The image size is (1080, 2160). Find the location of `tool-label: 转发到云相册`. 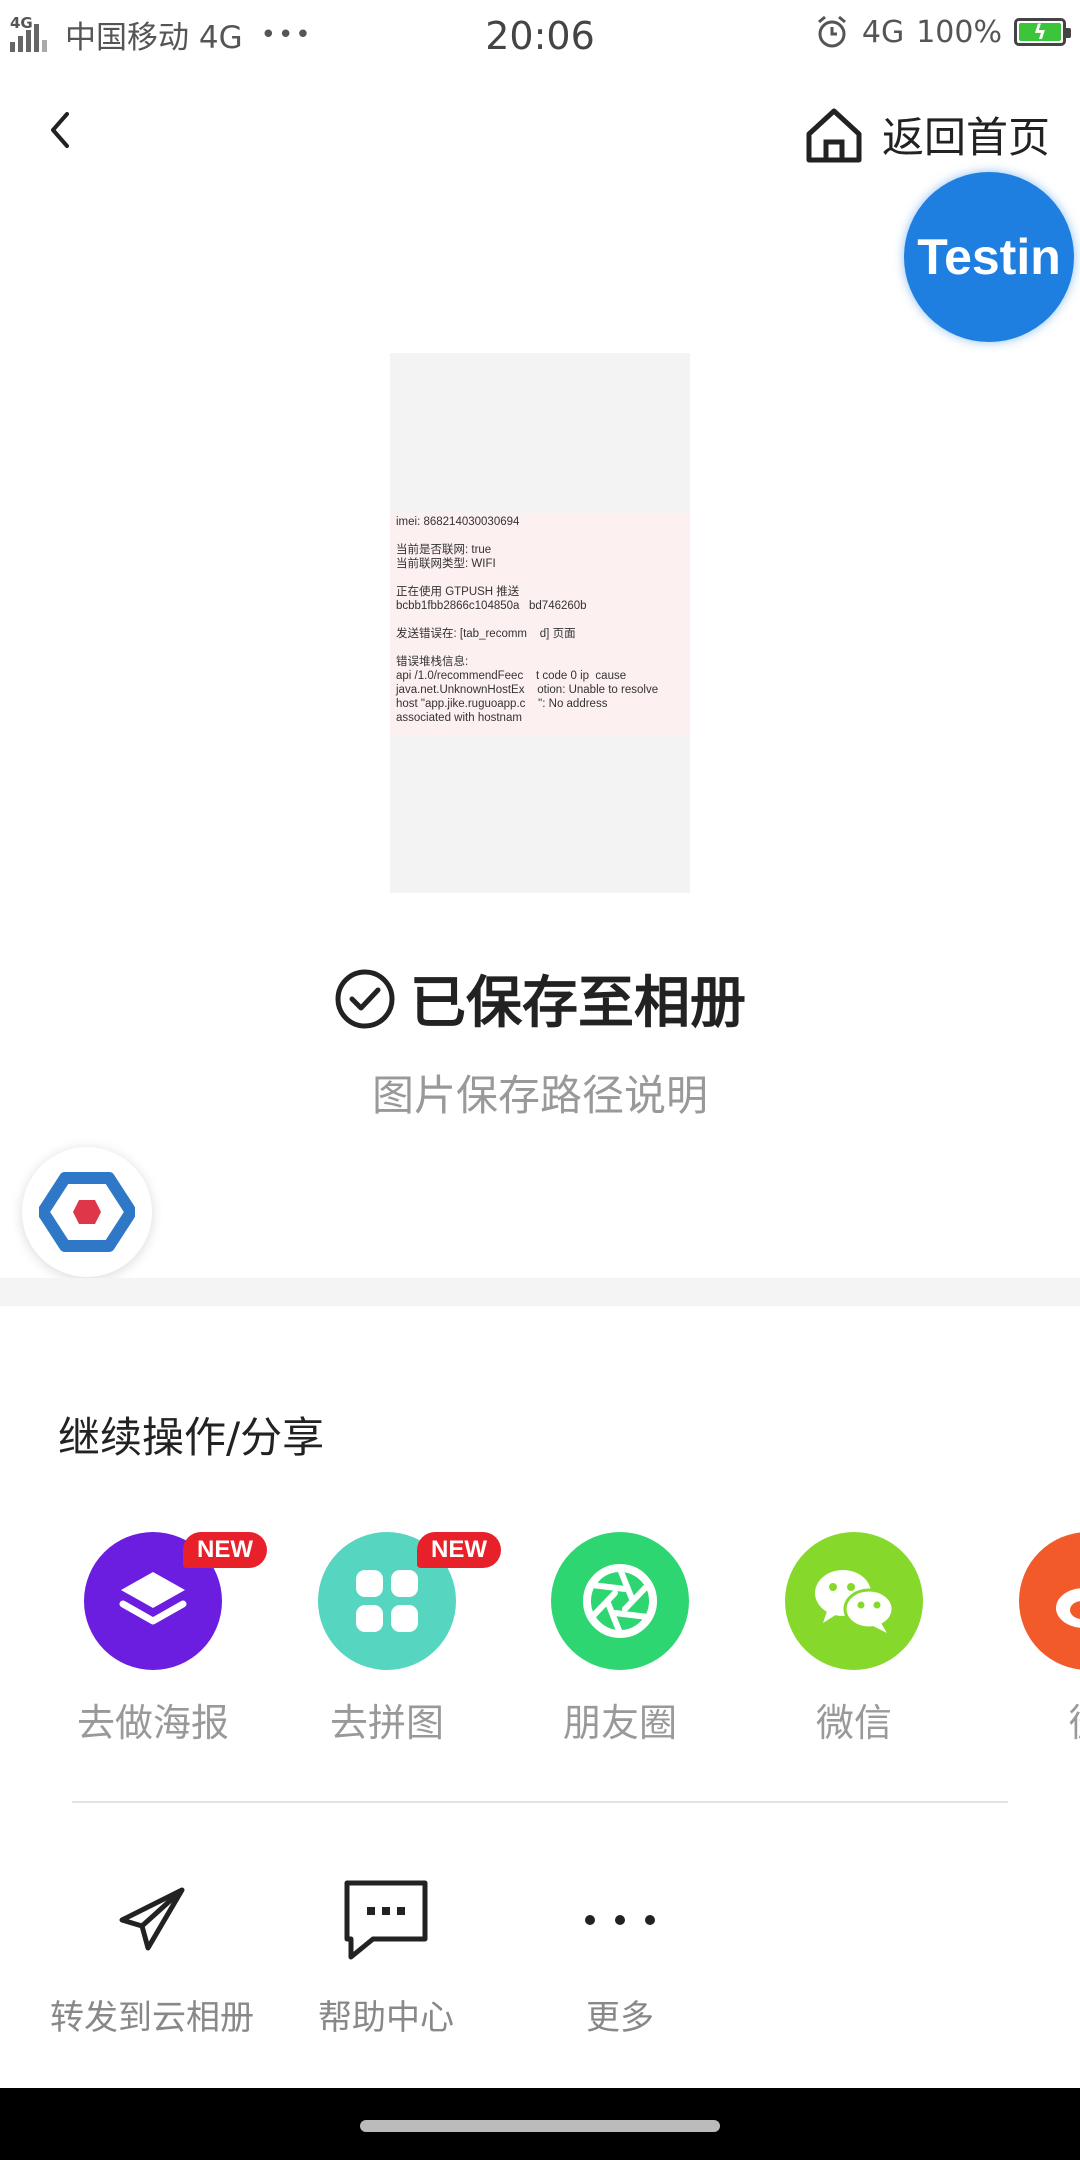

tool-label: 转发到云相册 is located at coordinates (152, 2018).